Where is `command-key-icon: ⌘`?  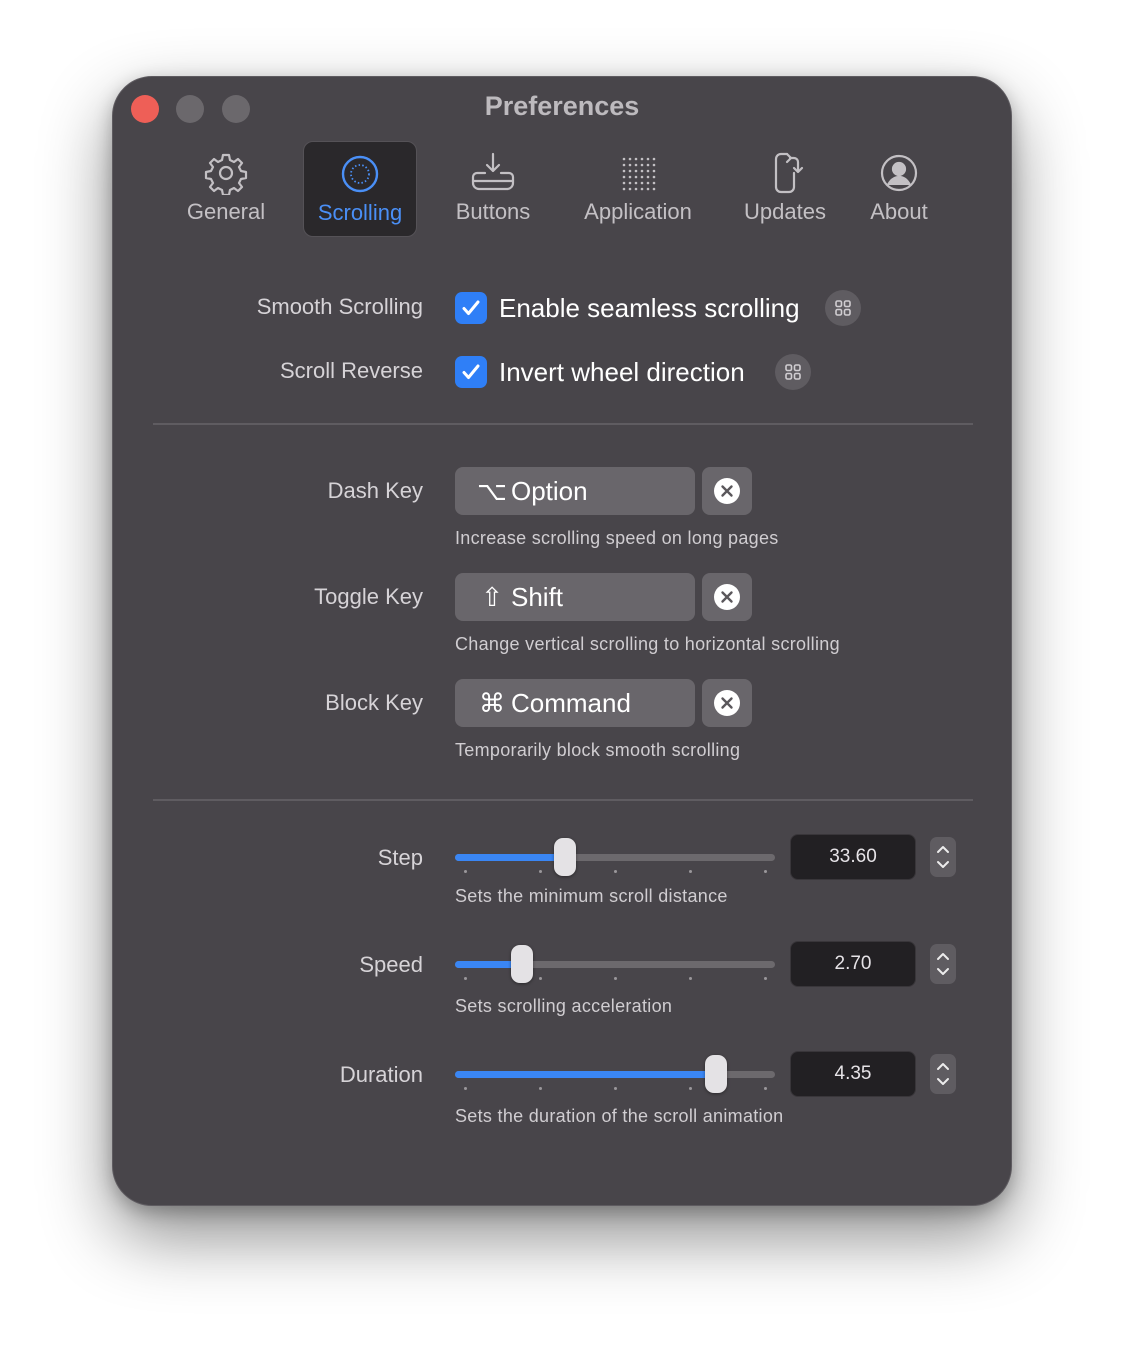
command-key-icon: ⌘ is located at coordinates (492, 702).